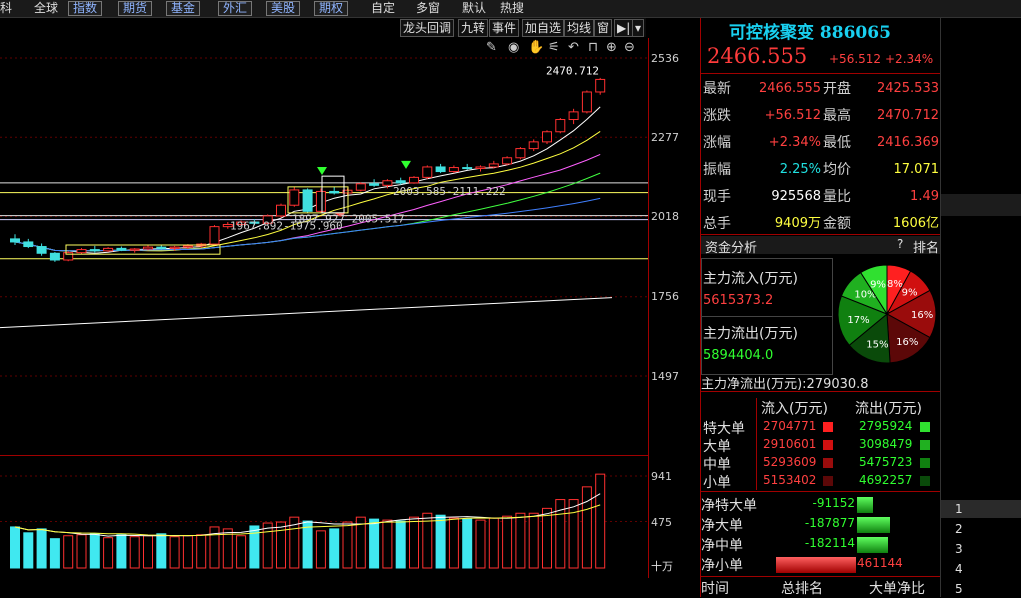 This screenshot has height=598, width=1021. I want to click on outflow-value: 5894404.0, so click(738, 355).